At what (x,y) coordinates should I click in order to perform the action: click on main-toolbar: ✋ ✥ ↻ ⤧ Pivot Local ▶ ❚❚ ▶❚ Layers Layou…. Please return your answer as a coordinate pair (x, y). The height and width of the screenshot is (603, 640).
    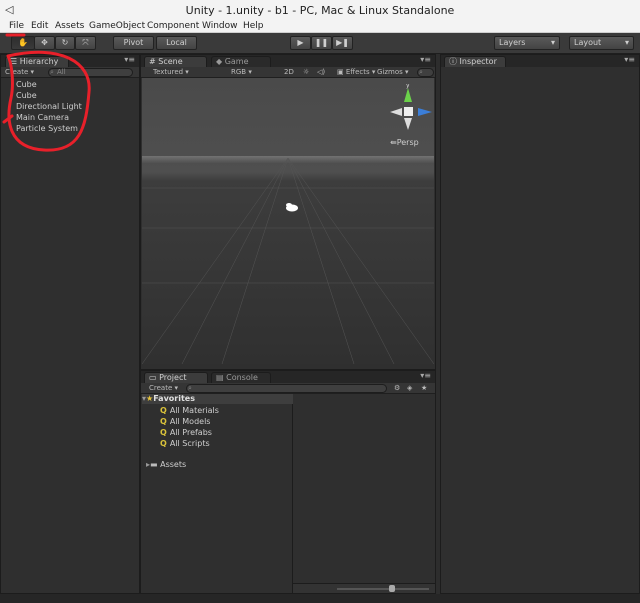
    Looking at the image, I should click on (320, 43).